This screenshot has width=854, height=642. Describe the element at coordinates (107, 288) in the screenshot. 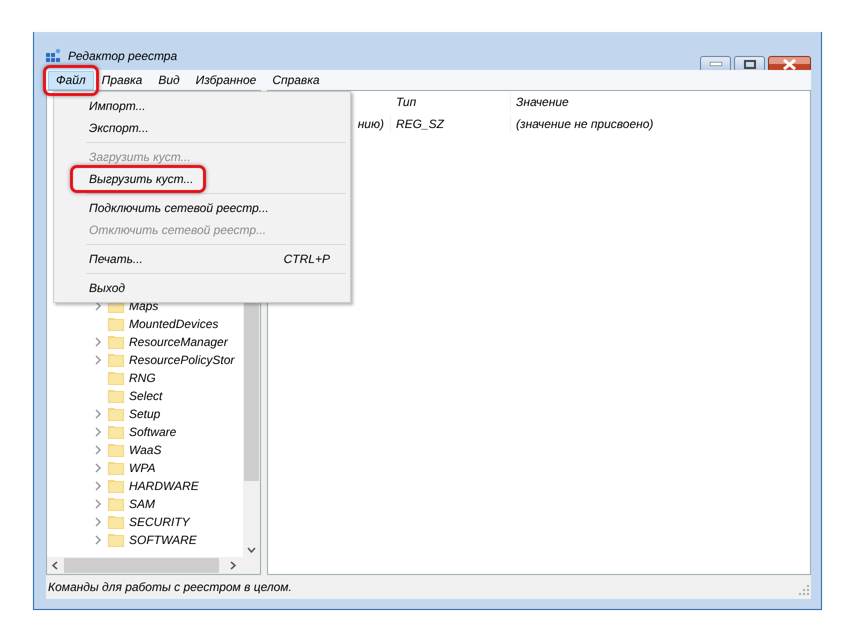

I see `menu-item: Выход` at that location.